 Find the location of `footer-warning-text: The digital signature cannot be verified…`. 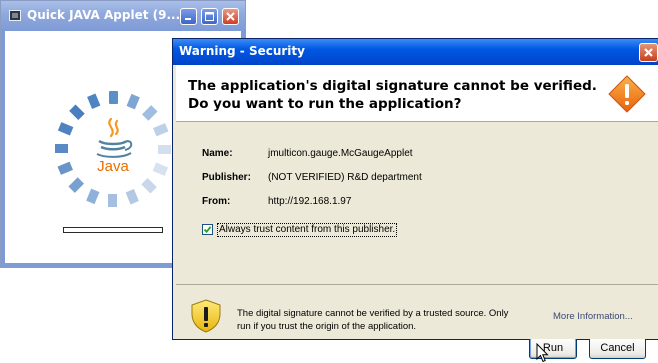

footer-warning-text: The digital signature cannot be verified… is located at coordinates (387, 320).